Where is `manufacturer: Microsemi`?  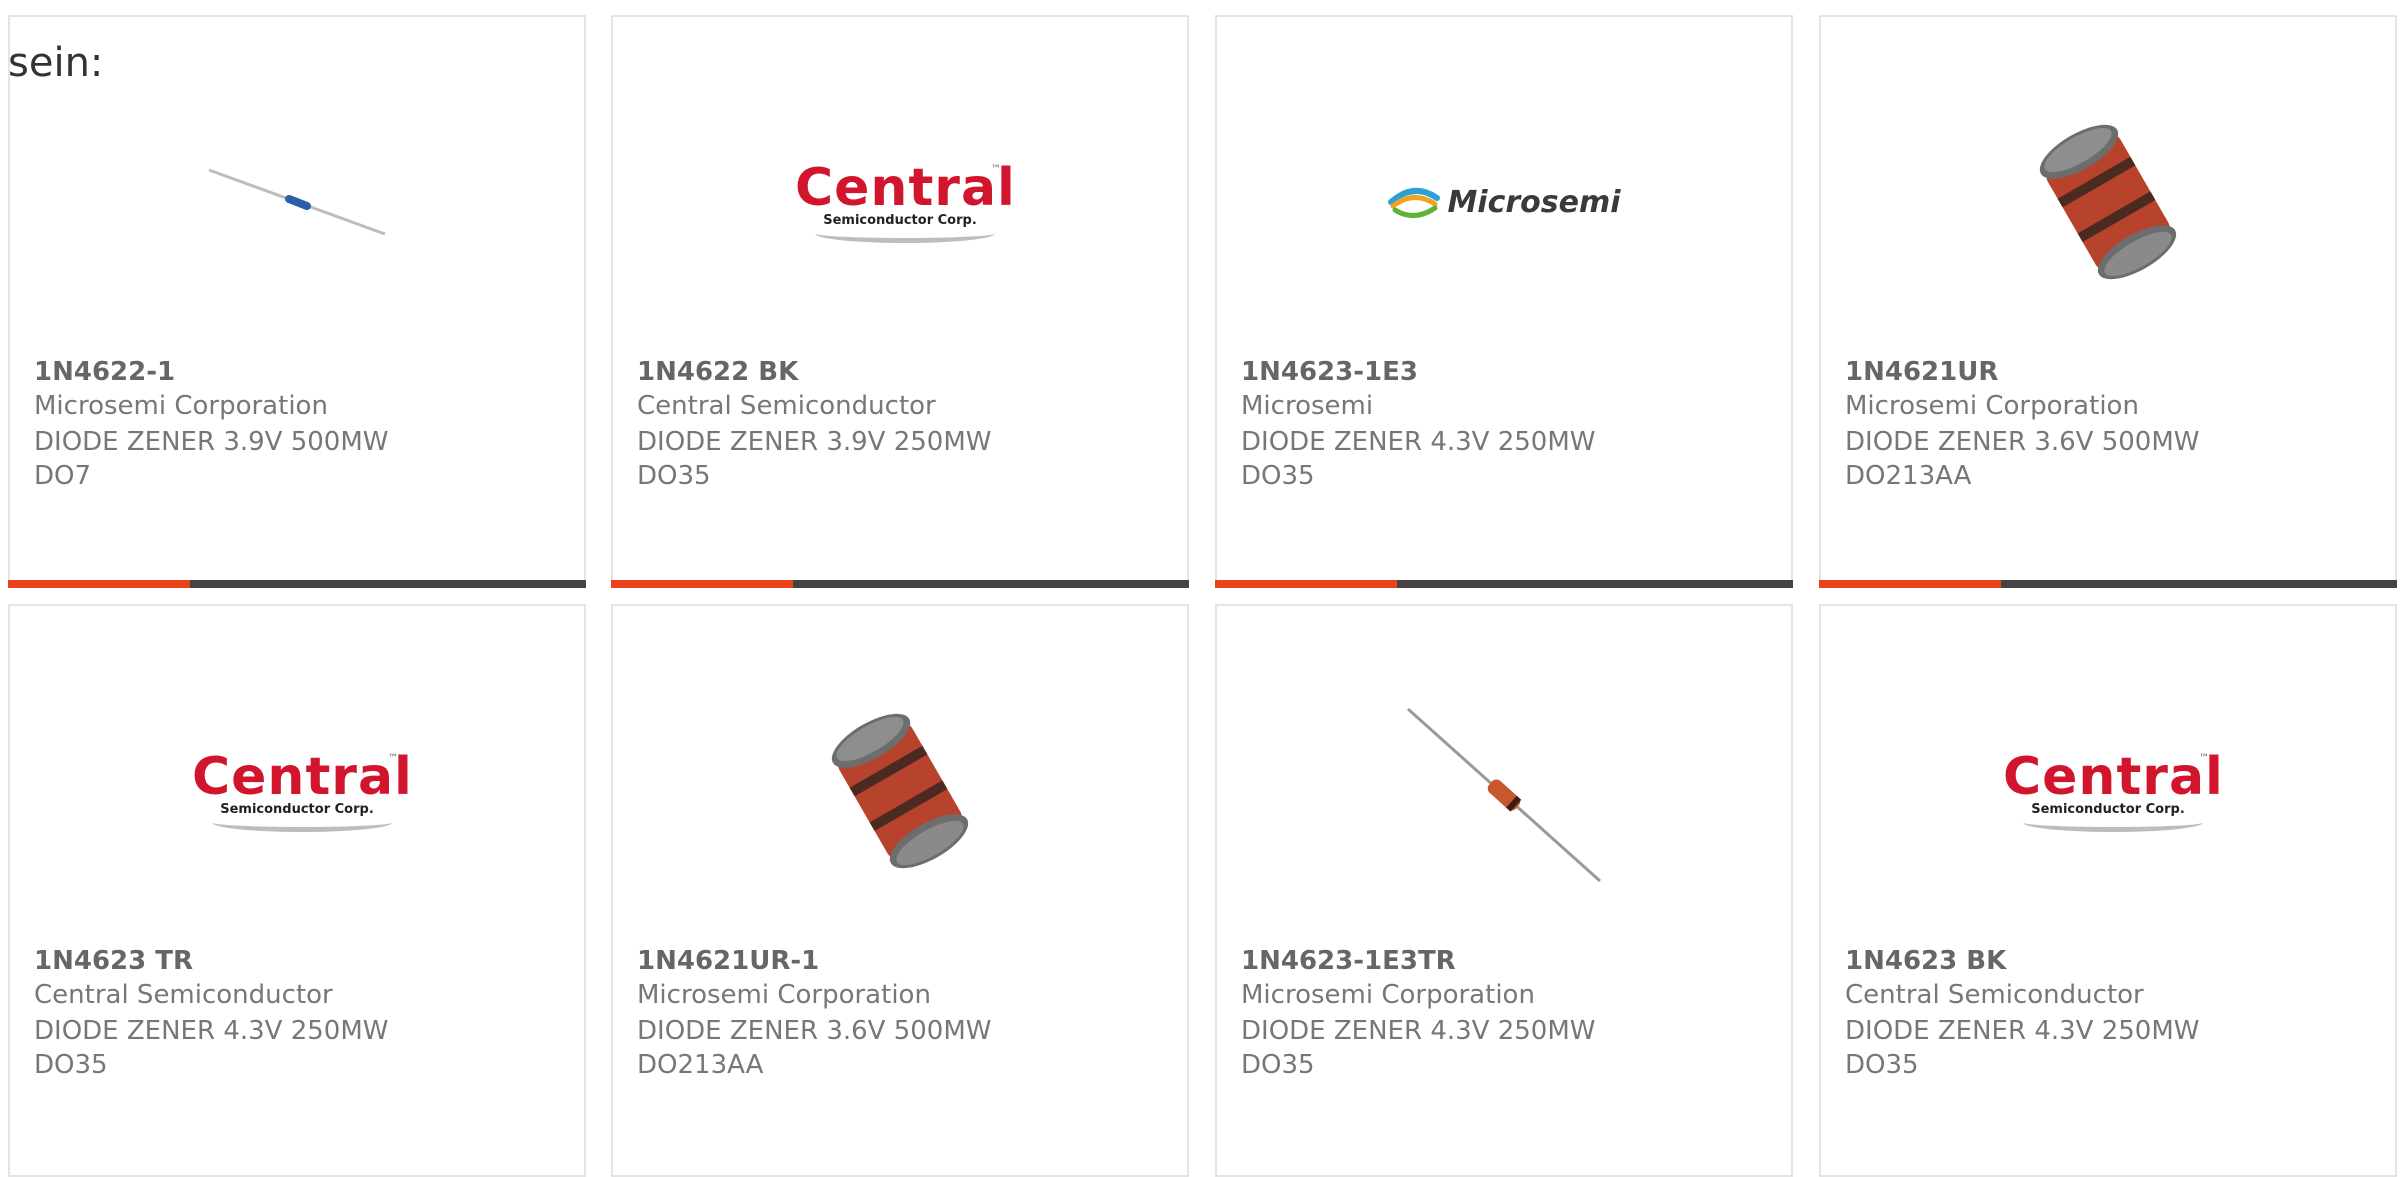
manufacturer: Microsemi is located at coordinates (1307, 406).